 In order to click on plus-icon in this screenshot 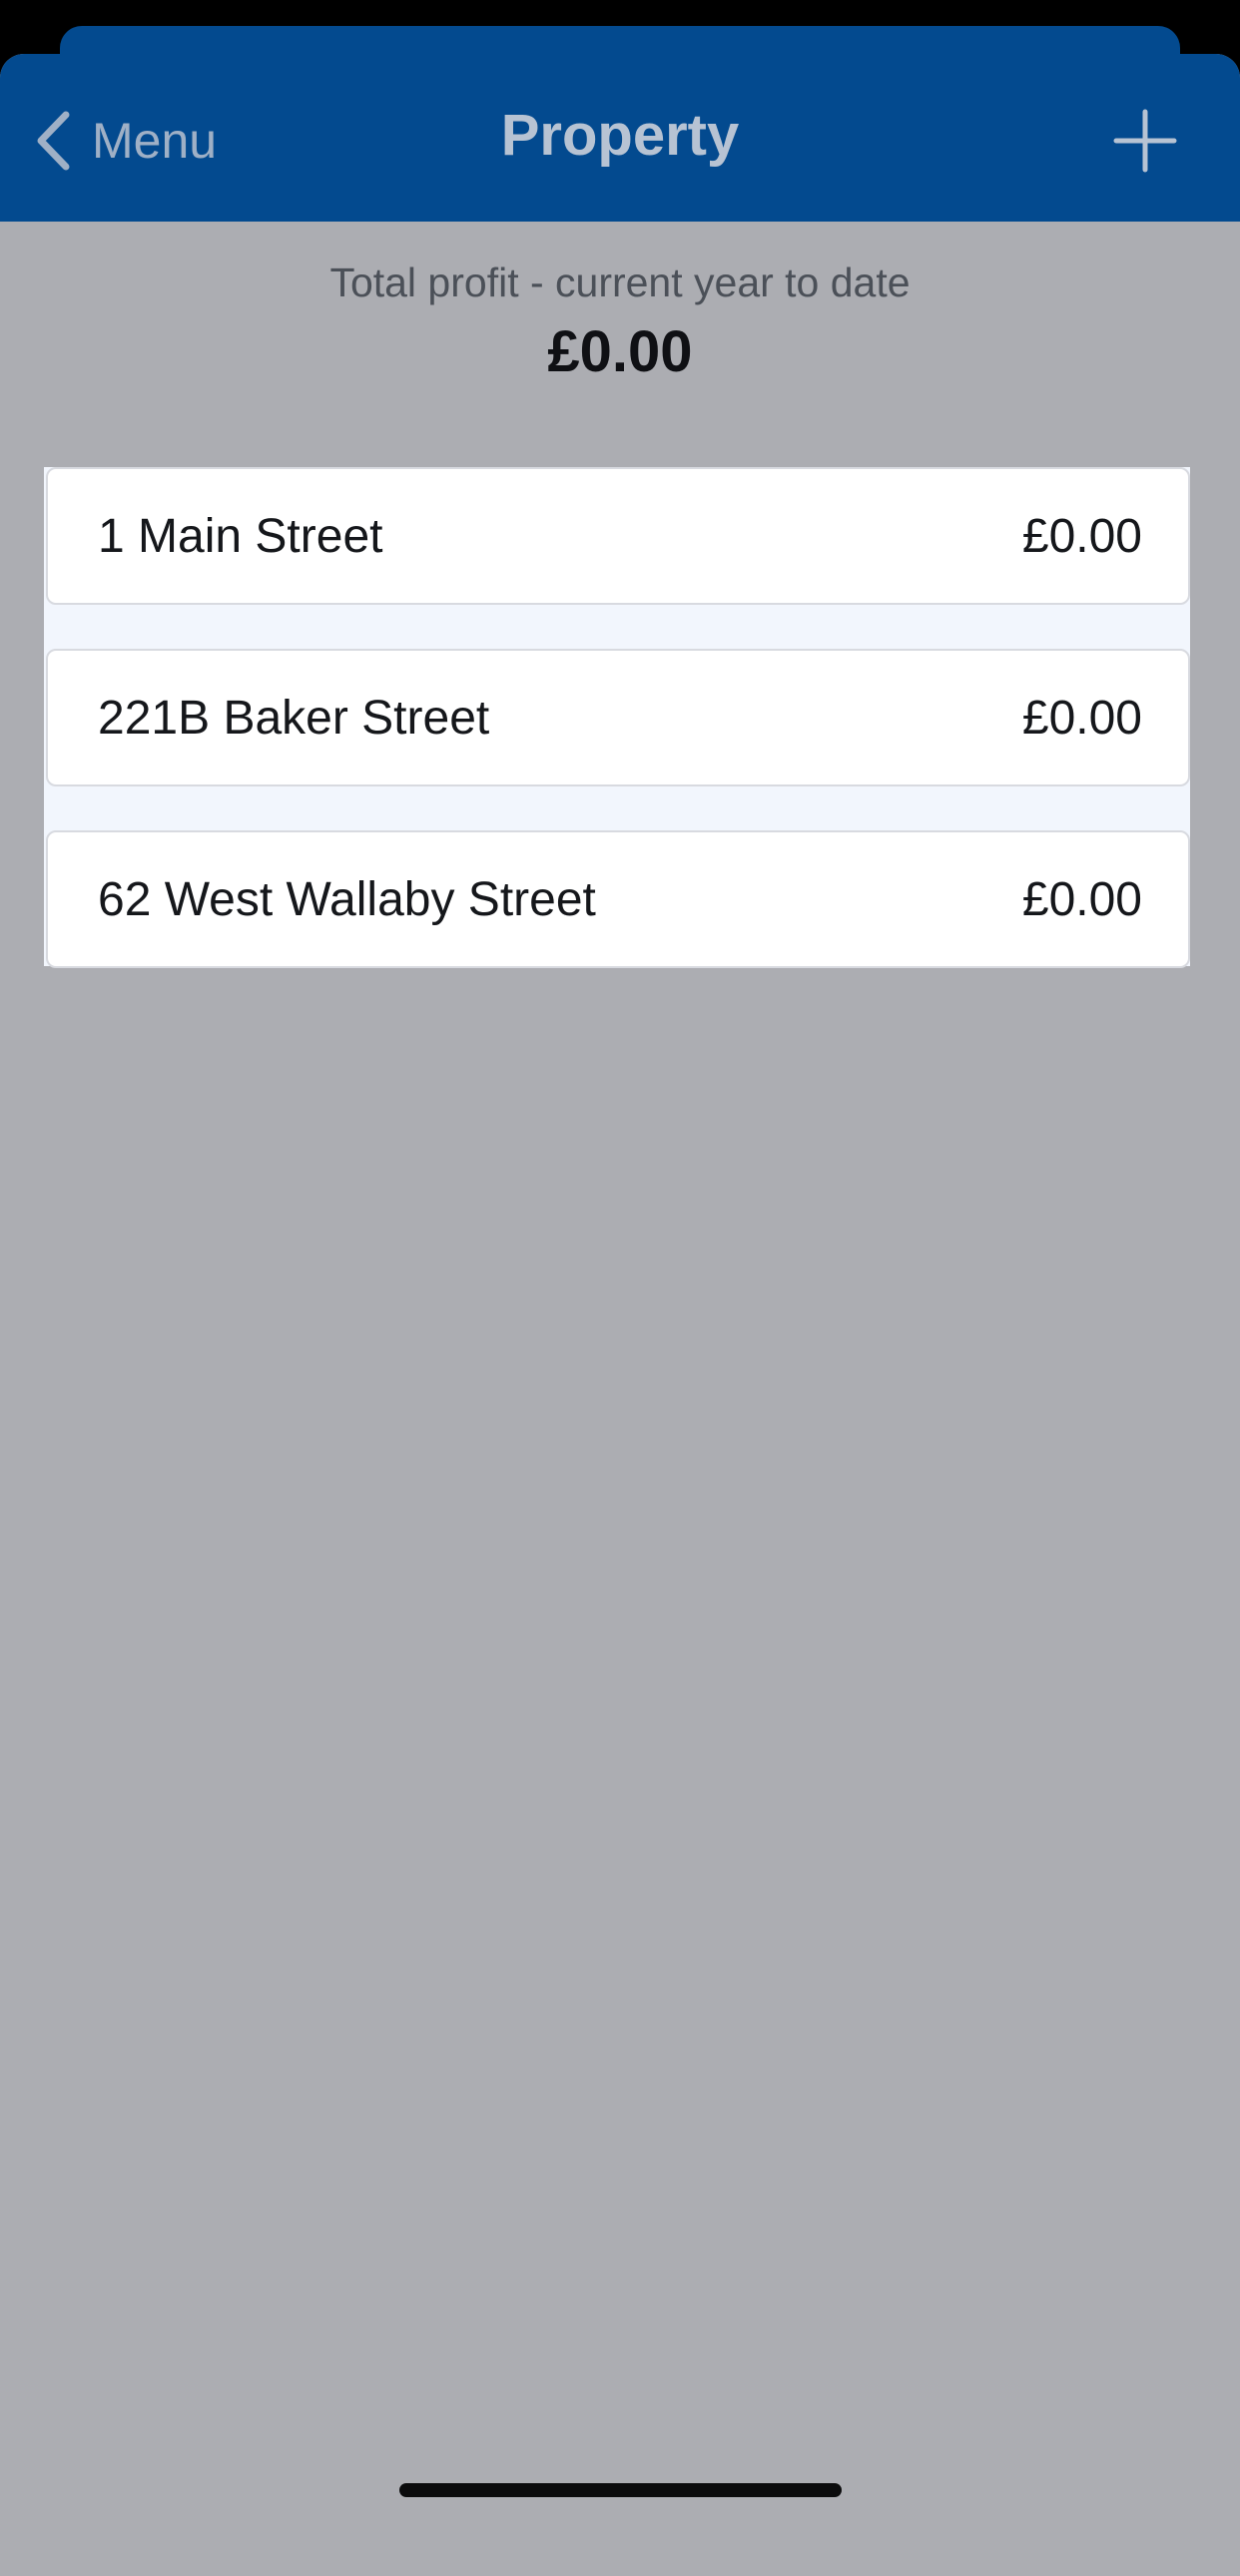, I will do `click(1145, 141)`.